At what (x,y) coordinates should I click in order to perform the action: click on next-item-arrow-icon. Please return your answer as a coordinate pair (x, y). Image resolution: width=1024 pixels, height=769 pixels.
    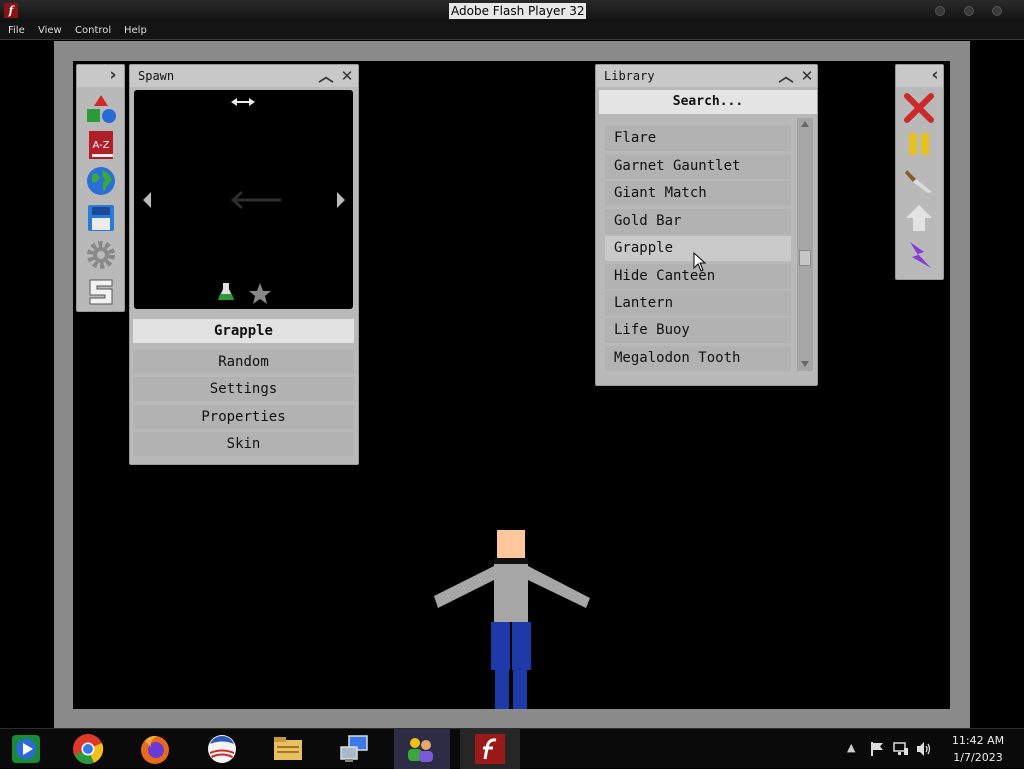
    Looking at the image, I should click on (341, 200).